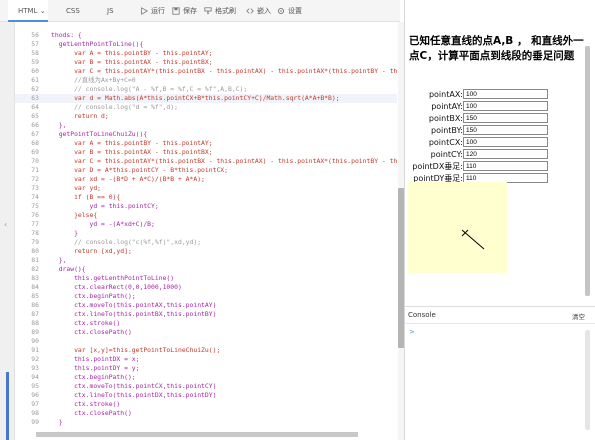  I want to click on line-code: this.pointDY = y;, so click(95, 368).